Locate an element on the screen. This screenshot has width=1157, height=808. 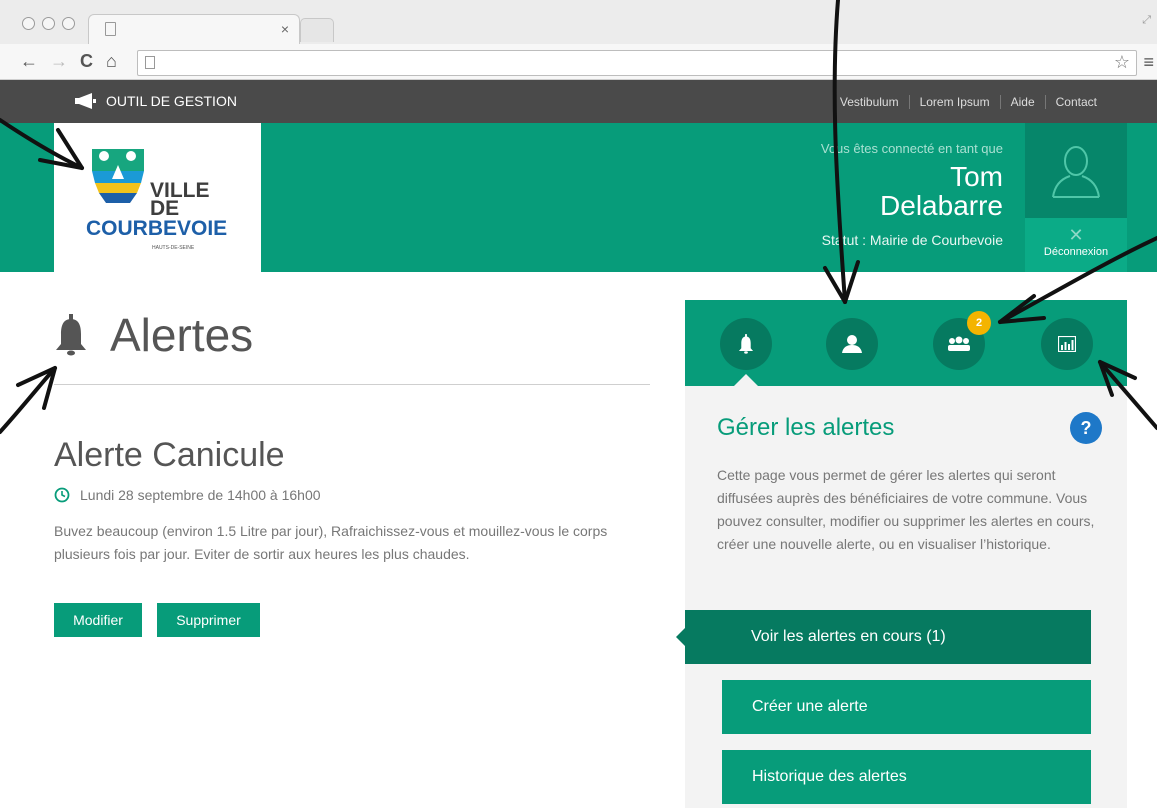
arrow-to-bell is located at coordinates (28, 400).